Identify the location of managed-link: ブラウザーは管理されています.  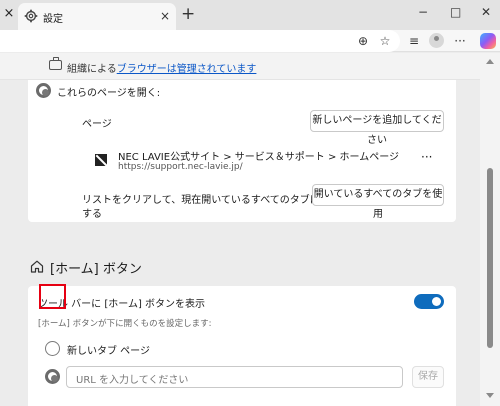
(187, 69).